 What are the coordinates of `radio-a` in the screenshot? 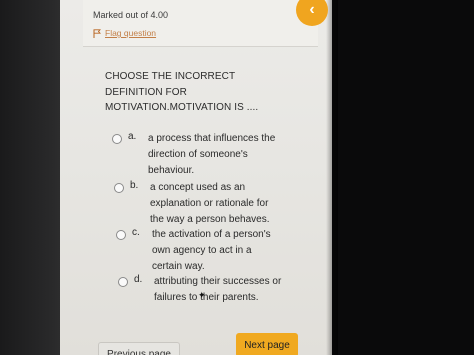 It's located at (117, 139).